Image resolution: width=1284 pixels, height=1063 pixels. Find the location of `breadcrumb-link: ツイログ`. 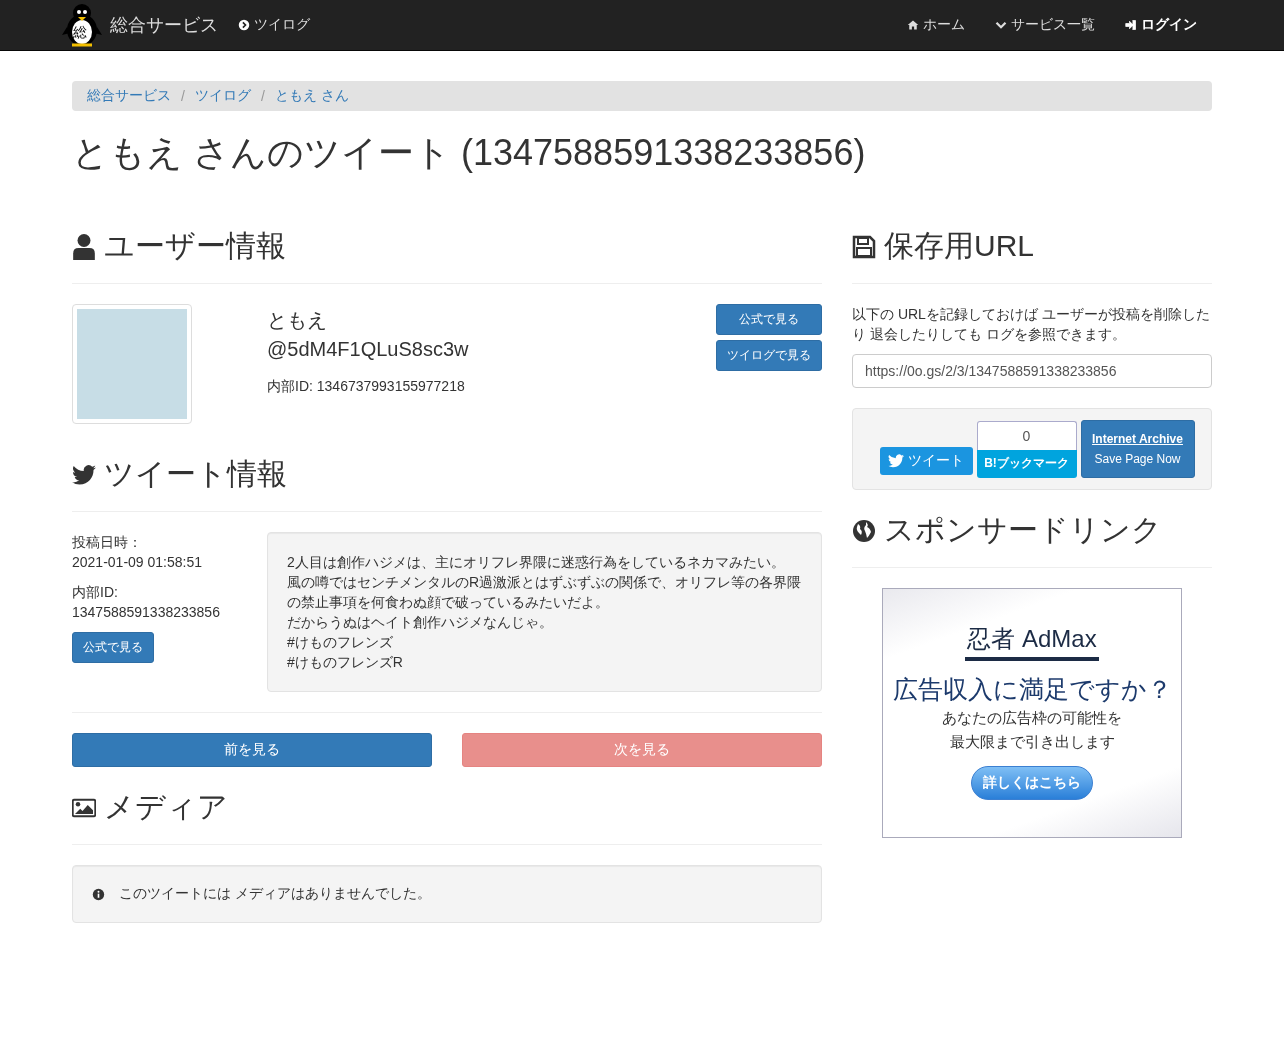

breadcrumb-link: ツイログ is located at coordinates (222, 96).